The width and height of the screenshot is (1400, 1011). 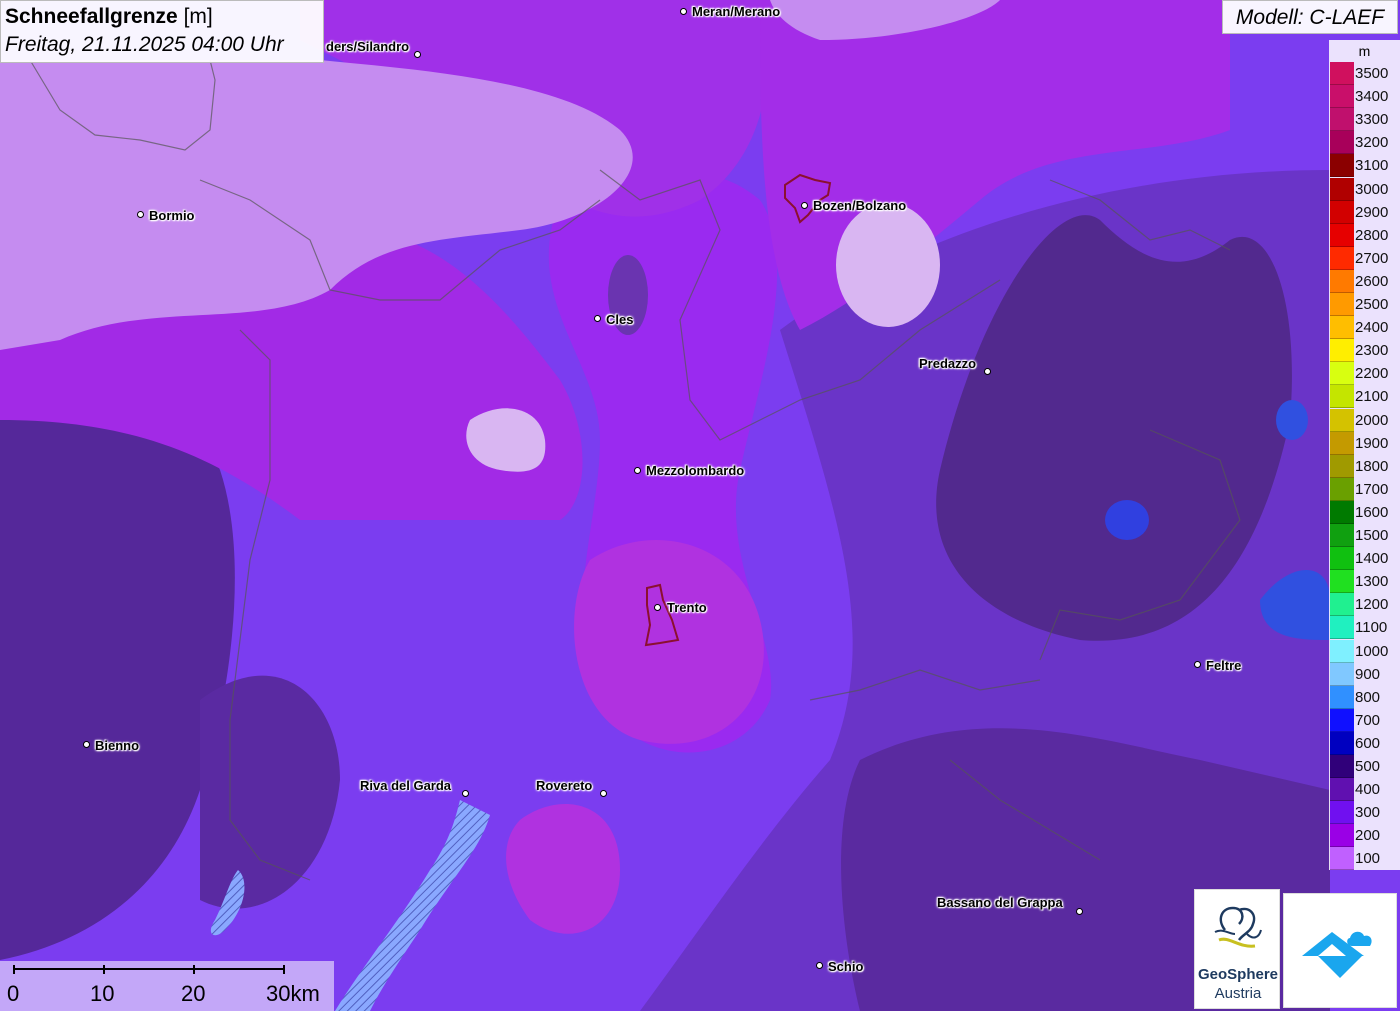 I want to click on legend-row-1200: 1200, so click(x=1364, y=605).